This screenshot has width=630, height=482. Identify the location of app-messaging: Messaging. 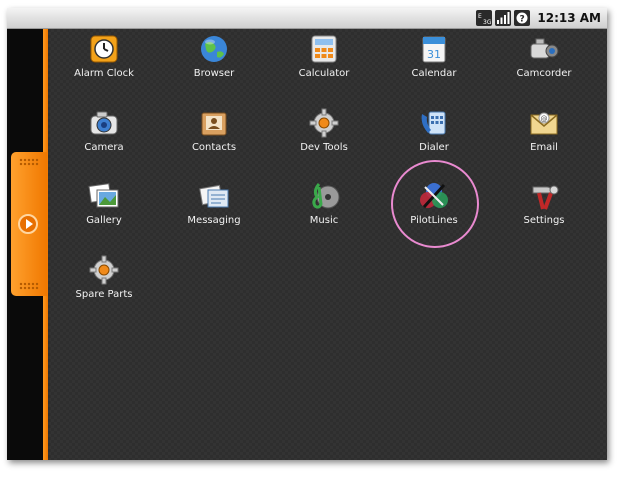
(214, 212).